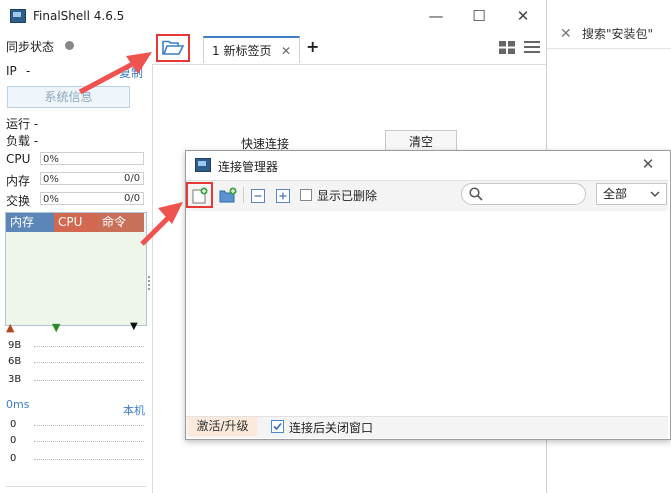 The height and width of the screenshot is (493, 671). Describe the element at coordinates (131, 72) in the screenshot. I see `copy-ip-link: 复制` at that location.